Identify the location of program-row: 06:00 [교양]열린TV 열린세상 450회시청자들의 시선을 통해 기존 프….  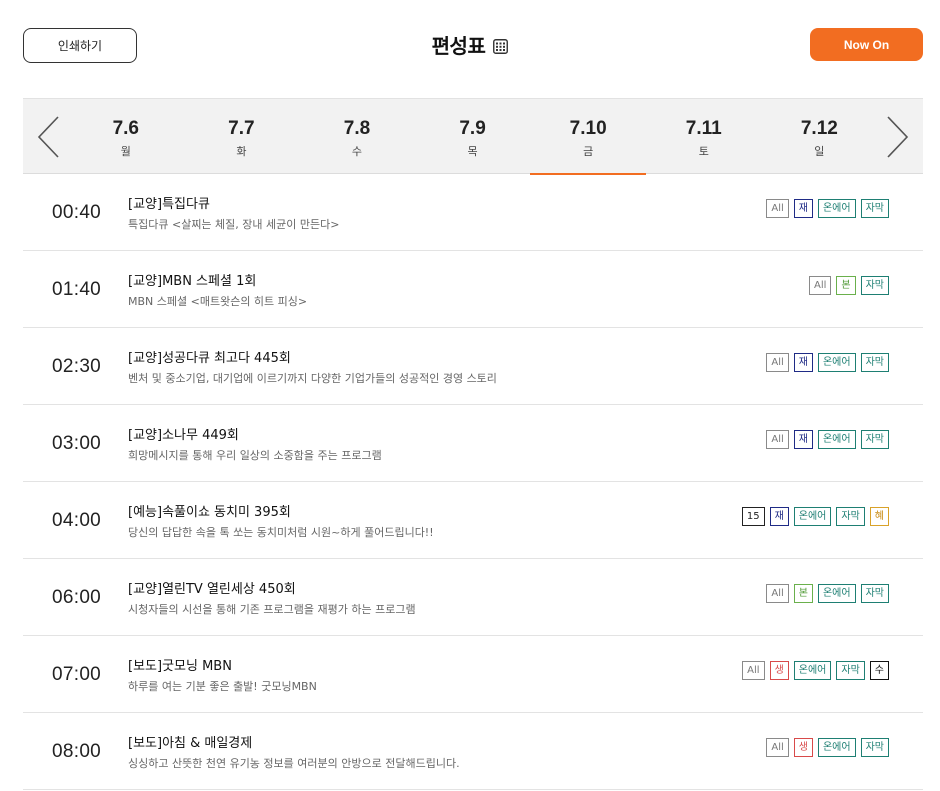
(473, 597).